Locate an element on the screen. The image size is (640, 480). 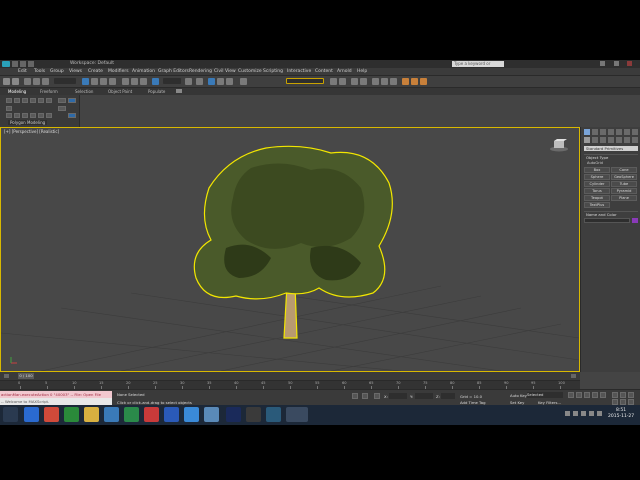
chrome-icon is located at coordinates (51, 414).